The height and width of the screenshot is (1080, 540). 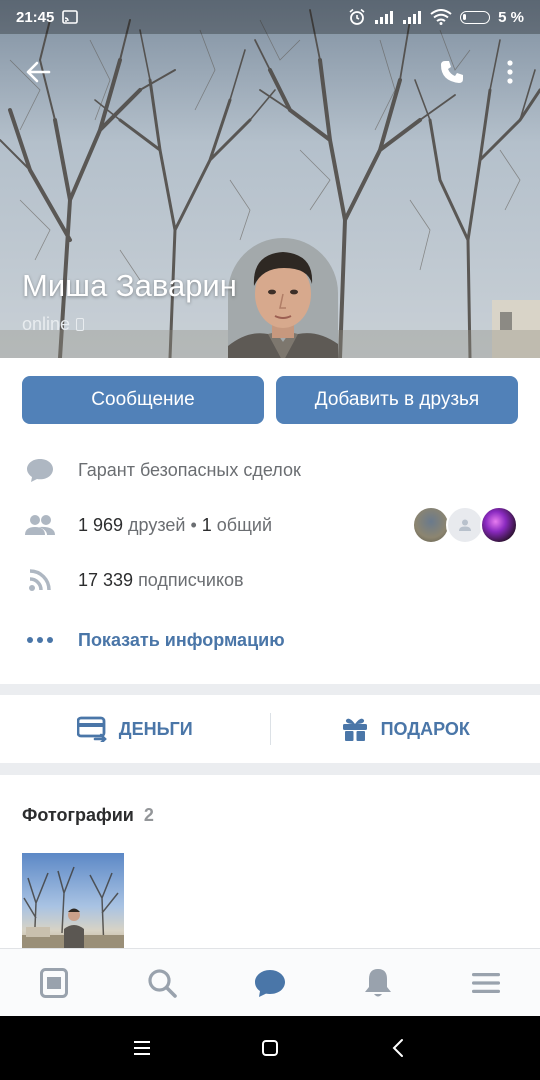 I want to click on show-info-row: Показать информацию, so click(x=270, y=640).